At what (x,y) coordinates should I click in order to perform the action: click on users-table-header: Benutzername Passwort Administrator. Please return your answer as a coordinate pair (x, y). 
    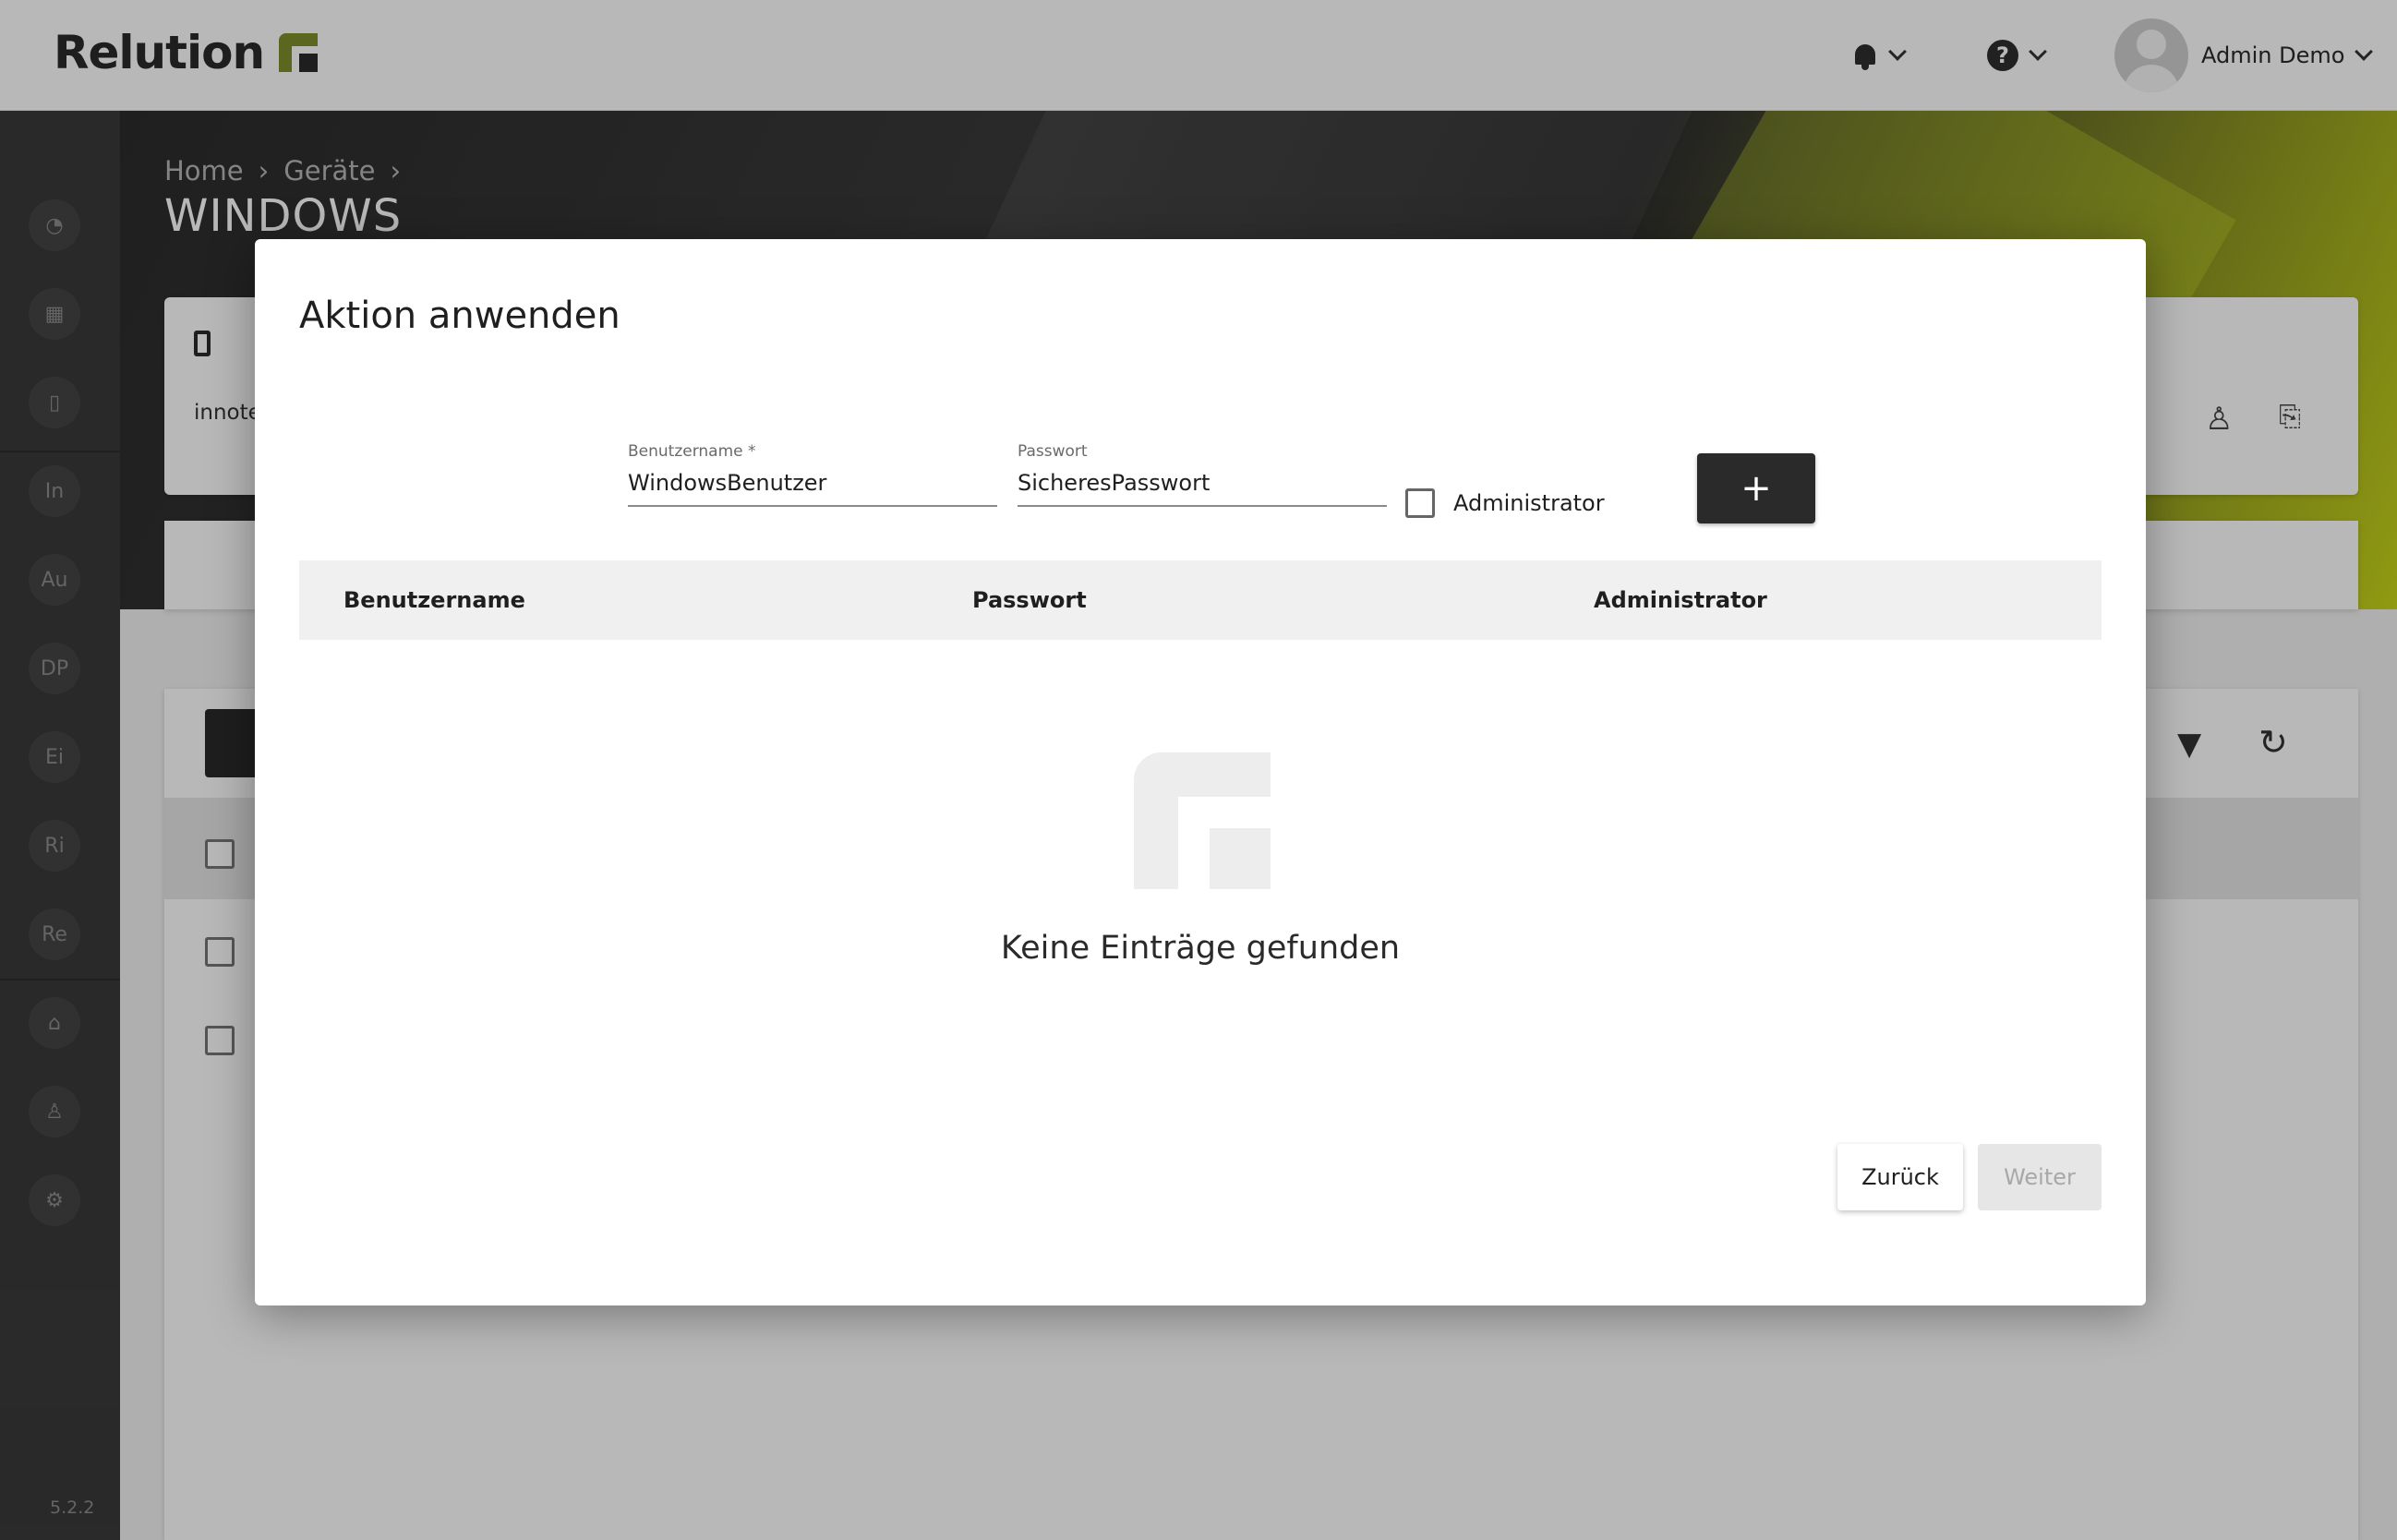
    Looking at the image, I should click on (1200, 600).